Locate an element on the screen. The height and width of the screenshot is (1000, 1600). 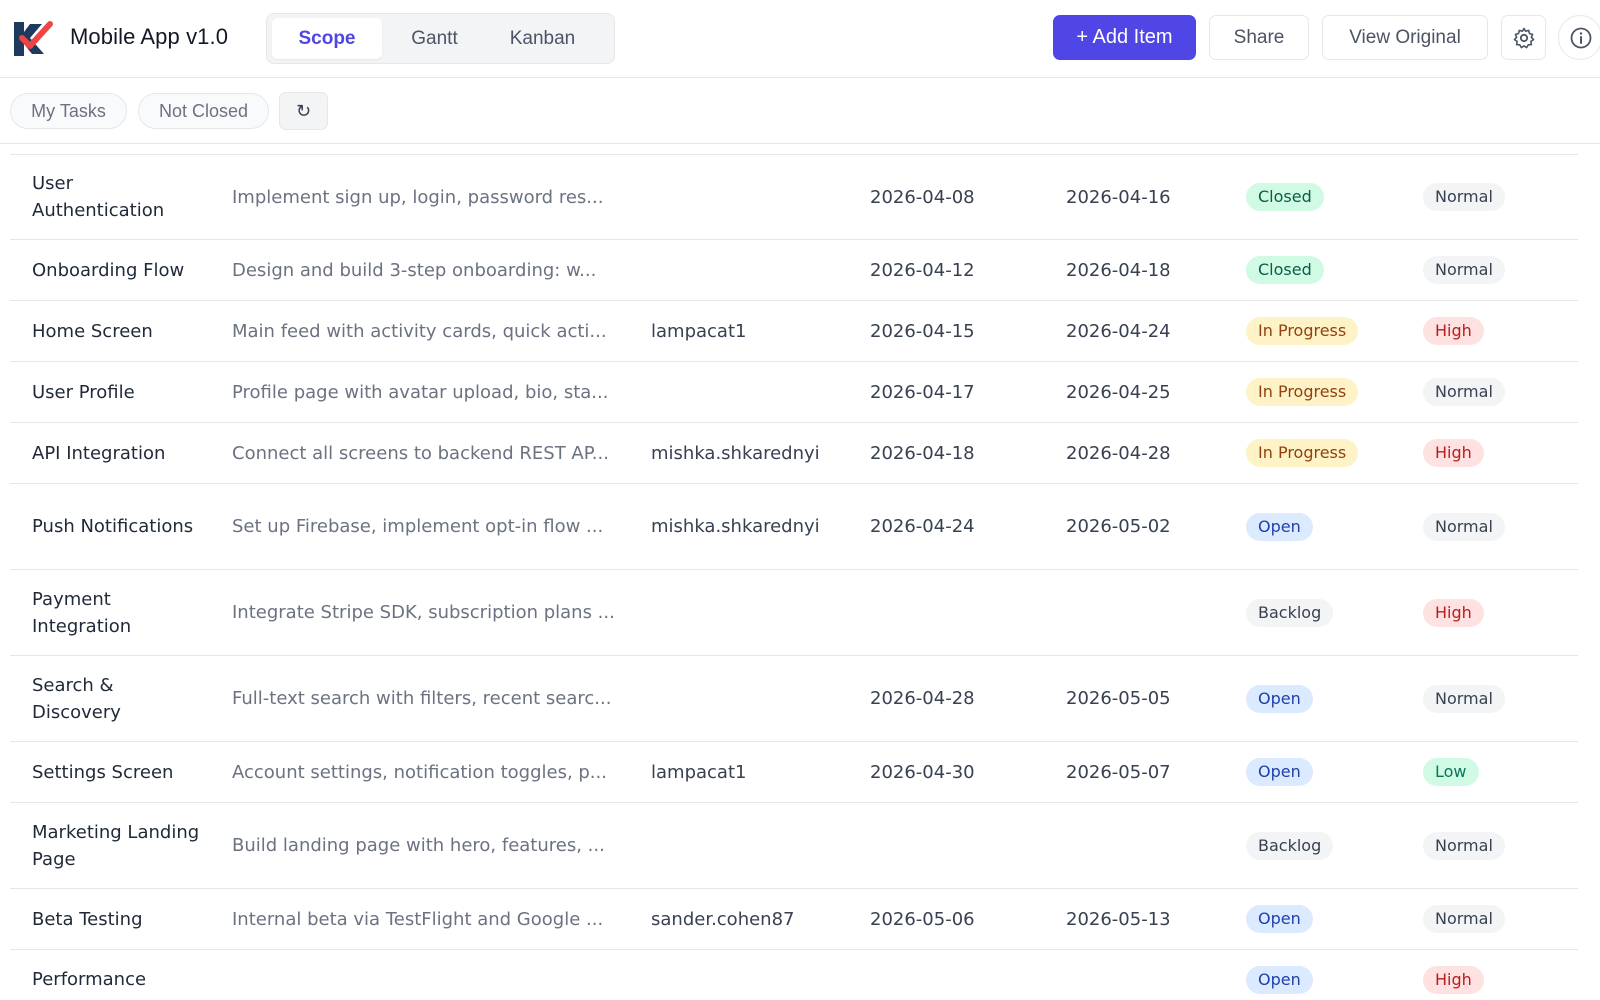
task-start-date: 2026-04-15 is located at coordinates (935, 331).